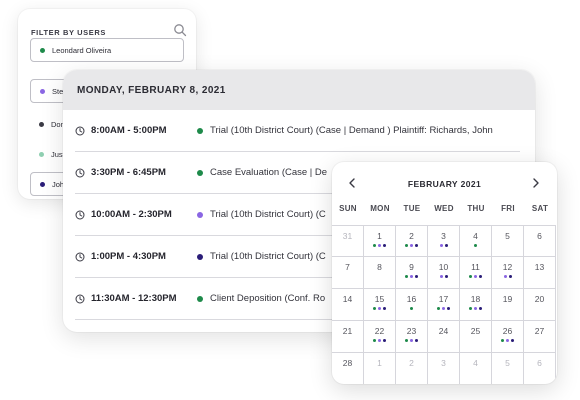 This screenshot has height=400, width=580. Describe the element at coordinates (539, 363) in the screenshot. I see `day-number: 6` at that location.